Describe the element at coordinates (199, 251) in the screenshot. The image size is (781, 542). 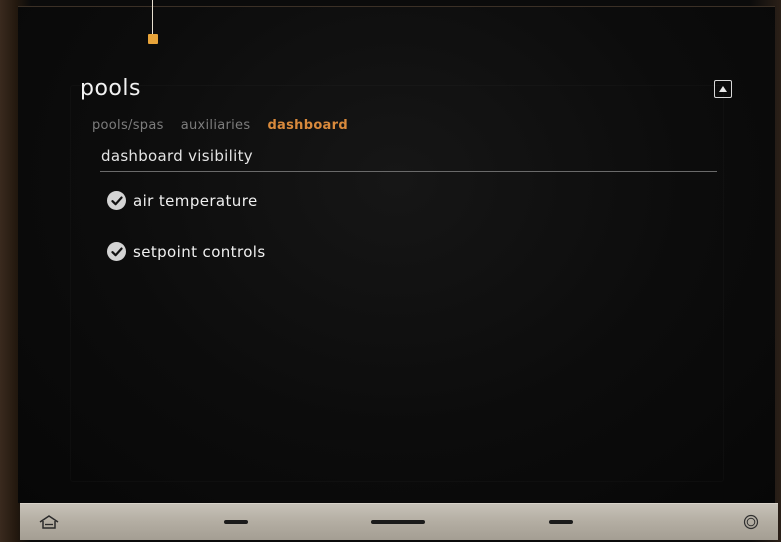
I see `option-label: setpoint controls` at that location.